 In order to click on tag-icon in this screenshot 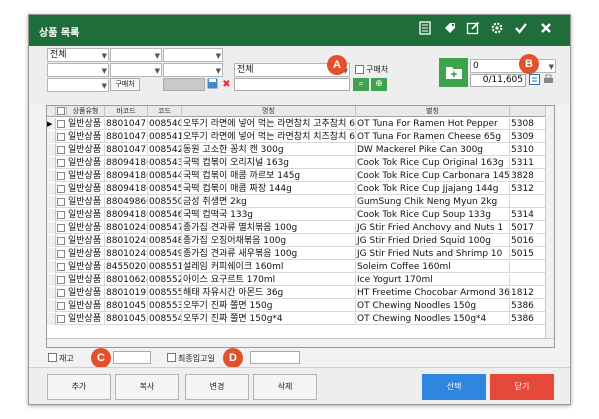, I will do `click(450, 30)`.